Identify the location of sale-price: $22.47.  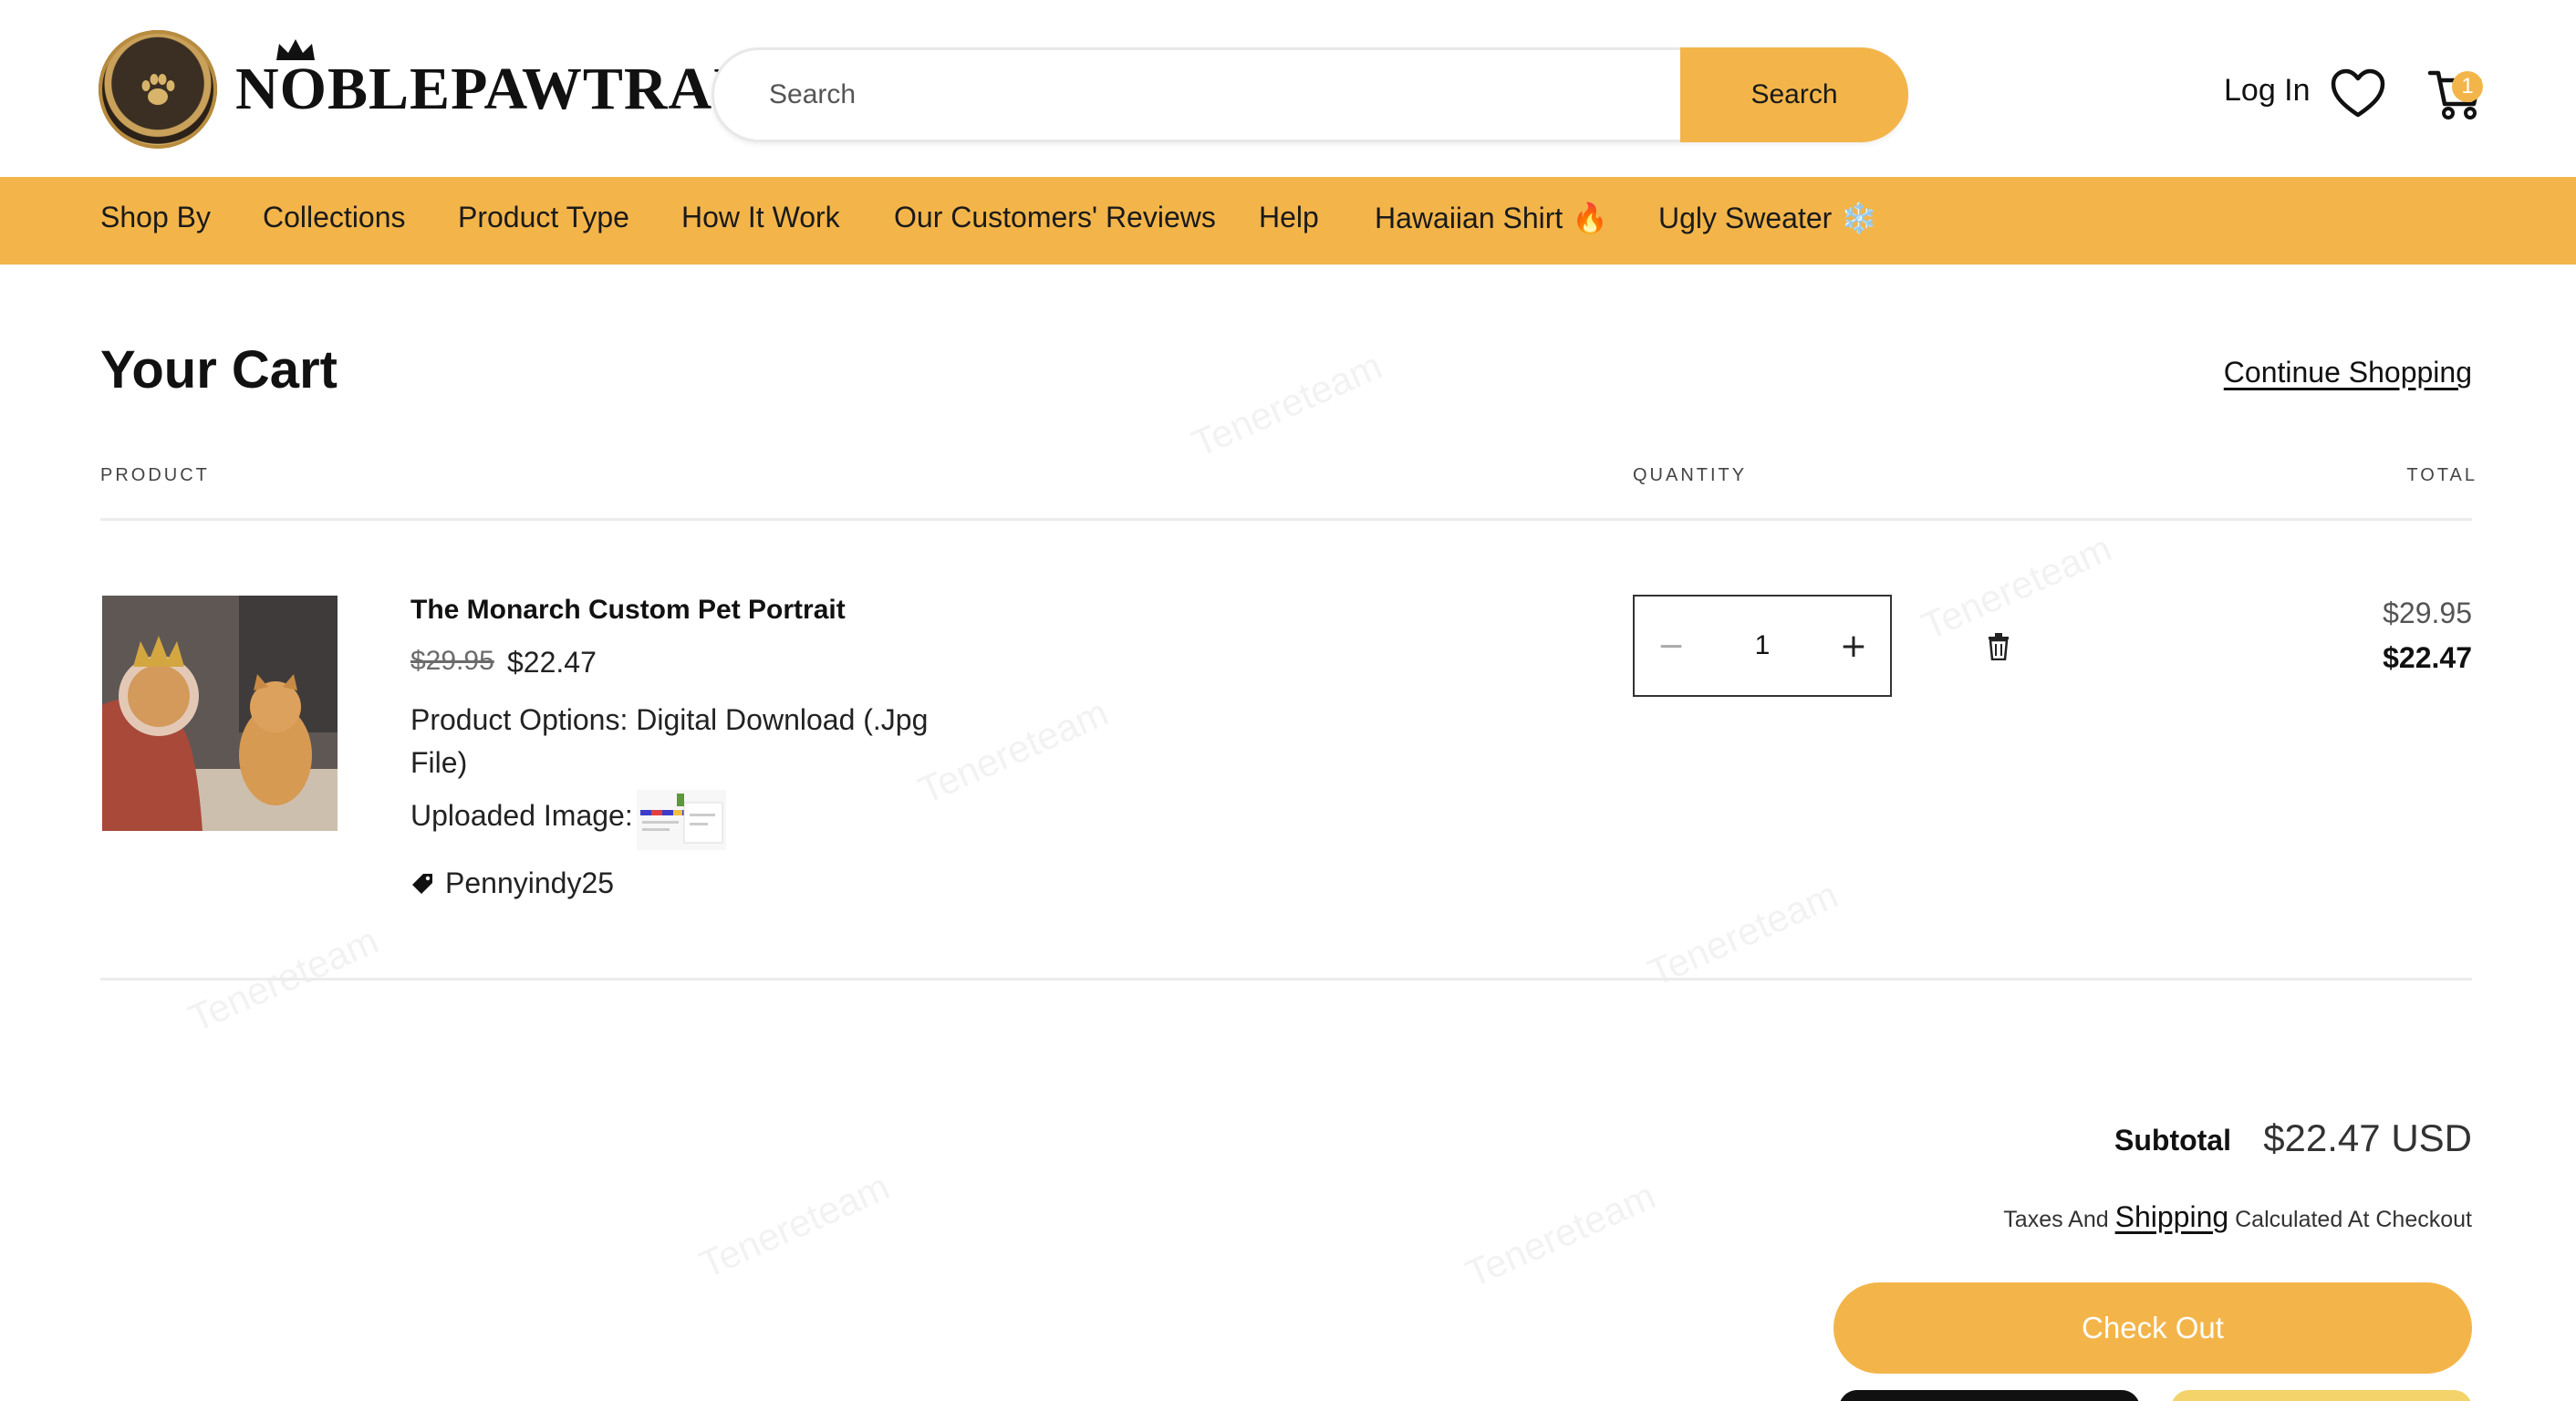
(552, 662).